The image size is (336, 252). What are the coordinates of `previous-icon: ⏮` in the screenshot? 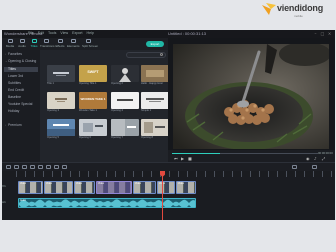 It's located at (176, 158).